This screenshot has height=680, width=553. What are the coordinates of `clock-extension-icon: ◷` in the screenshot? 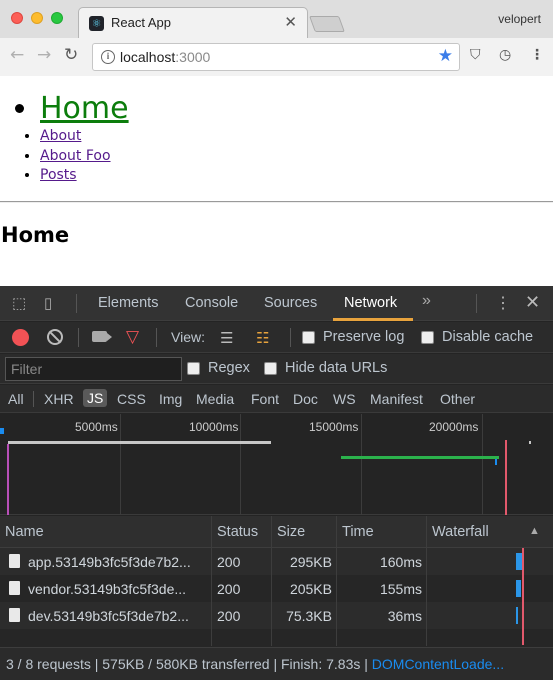 It's located at (505, 55).